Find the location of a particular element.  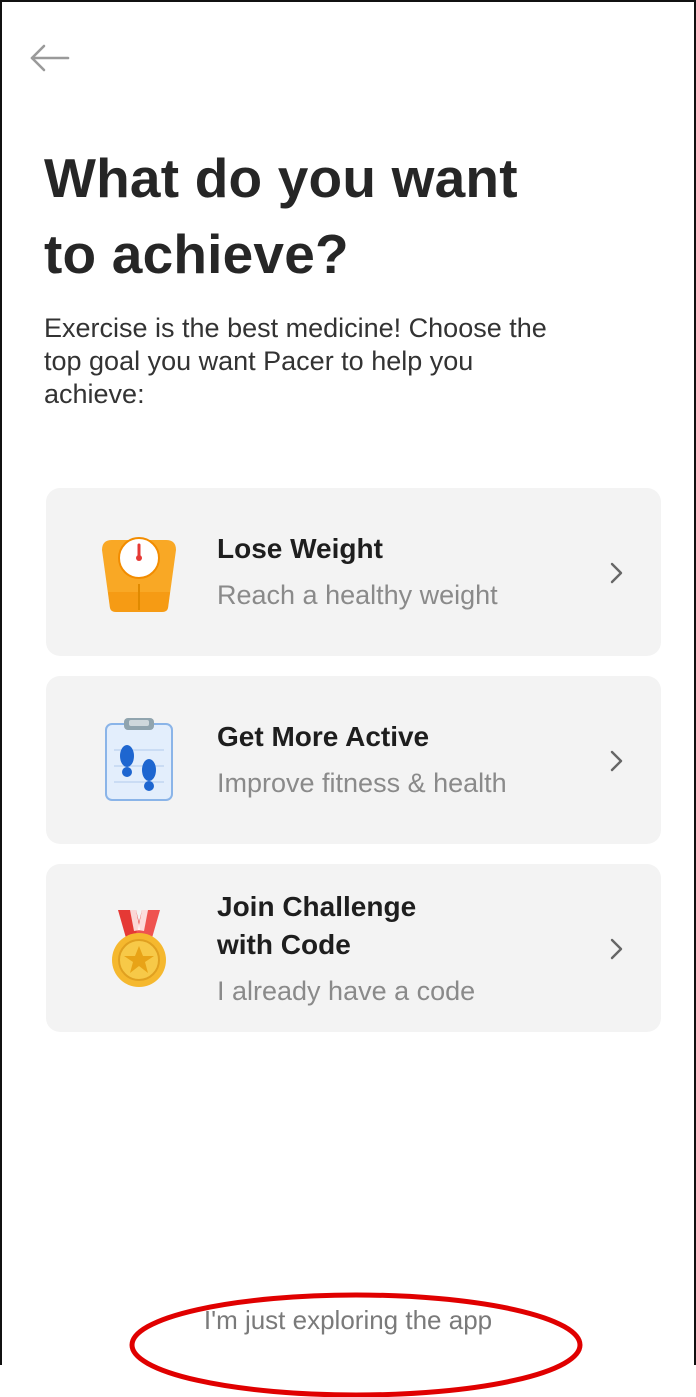

goal-text: Lose Weight Reach a healthy weight is located at coordinates (407, 572).